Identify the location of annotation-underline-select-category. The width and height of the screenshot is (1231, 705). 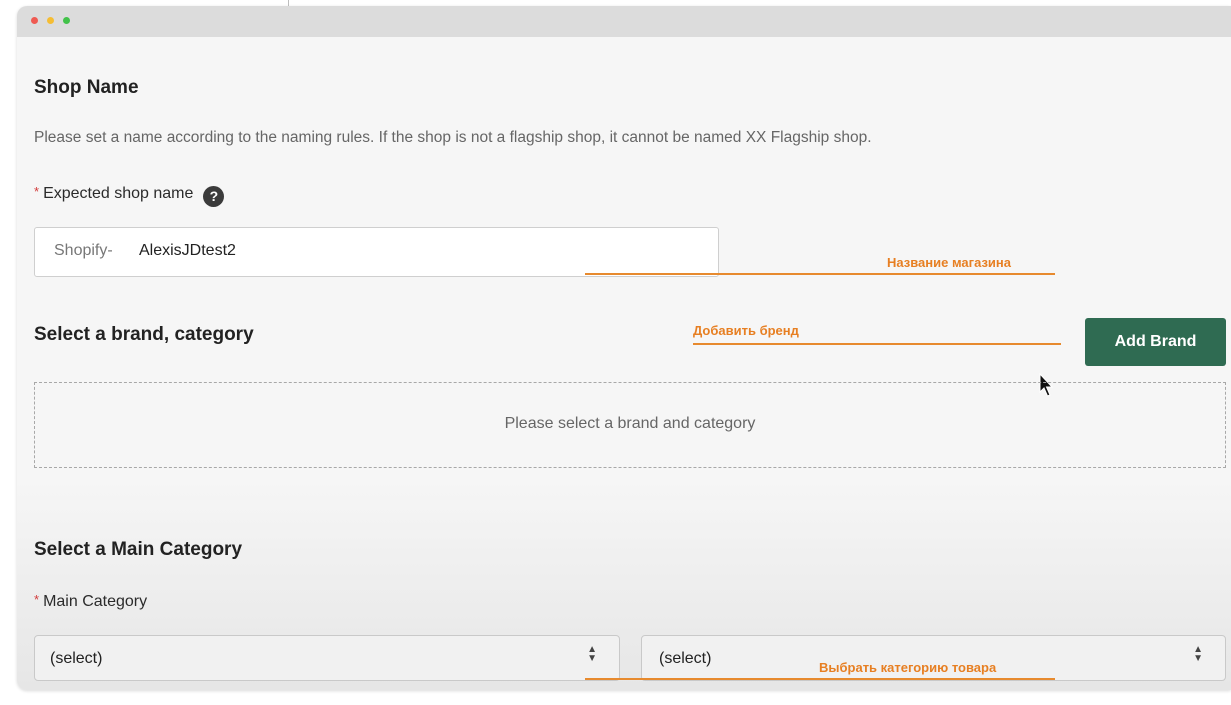
(820, 679).